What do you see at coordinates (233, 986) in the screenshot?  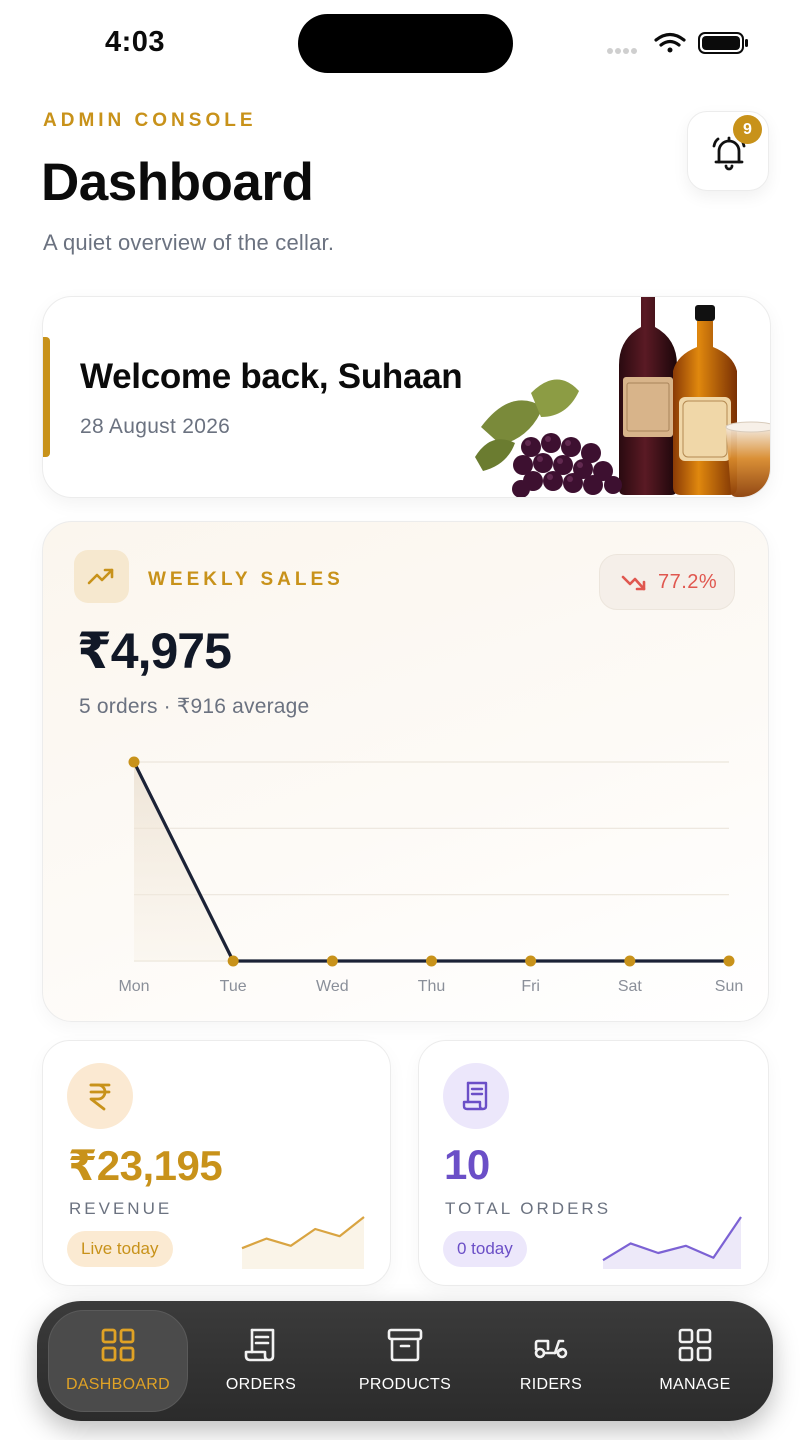 I see `chart-x-tick-label: Tue` at bounding box center [233, 986].